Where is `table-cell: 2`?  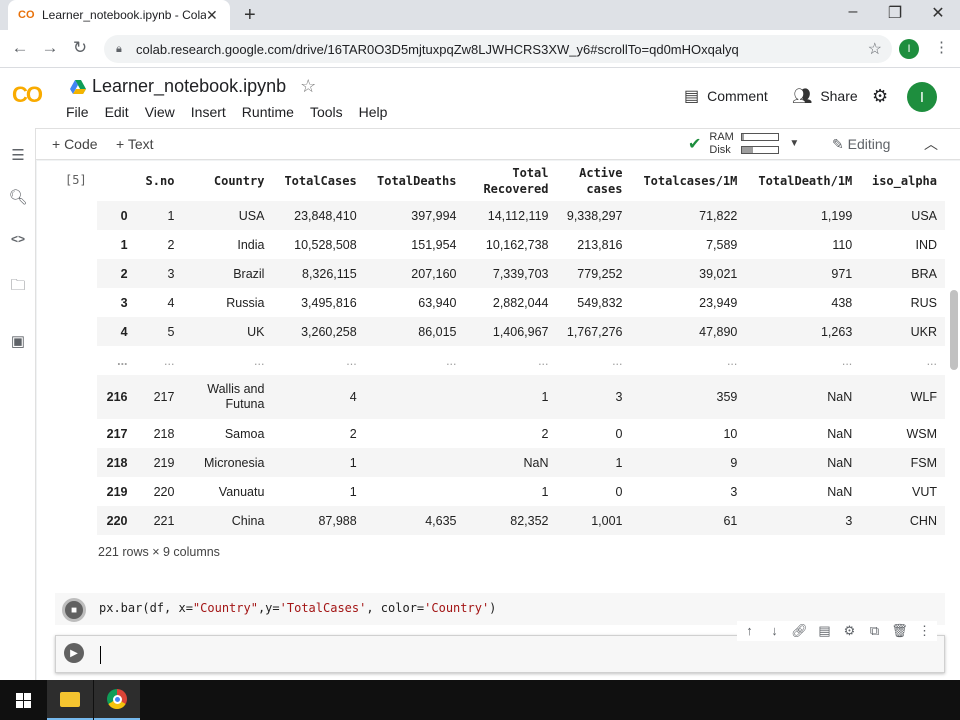 table-cell: 2 is located at coordinates (353, 433).